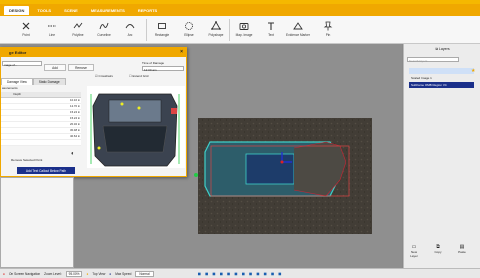 The image size is (480, 278). I want to click on star-icon: ★, so click(473, 71).